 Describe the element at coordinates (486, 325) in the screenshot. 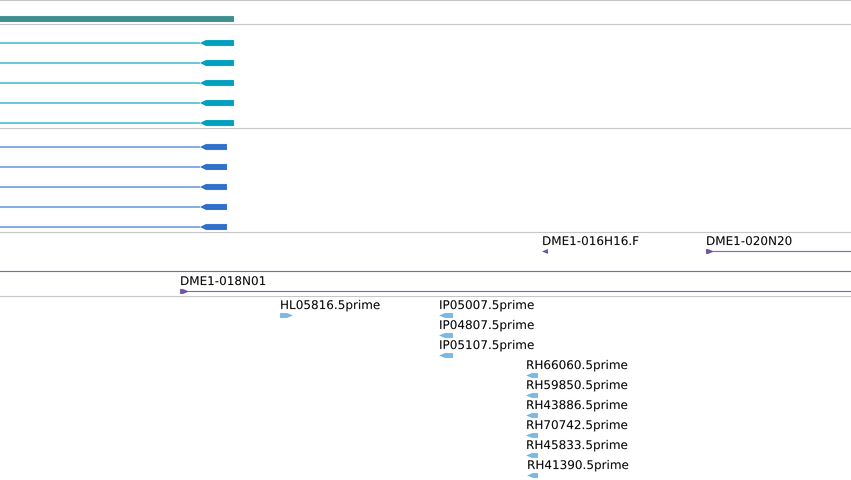

I see `feature-label: IP04807.5prime` at that location.